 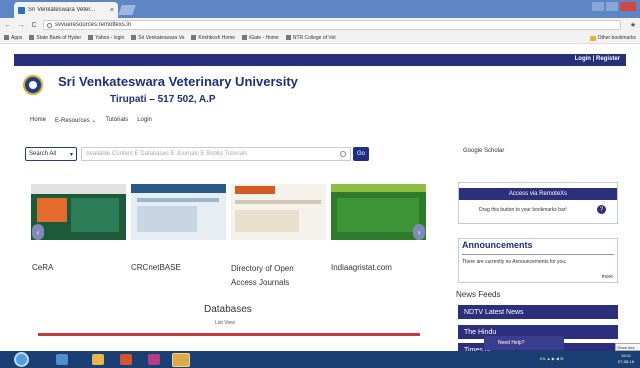 What do you see at coordinates (478, 294) in the screenshot?
I see `news-feeds-heading: News Feeds` at bounding box center [478, 294].